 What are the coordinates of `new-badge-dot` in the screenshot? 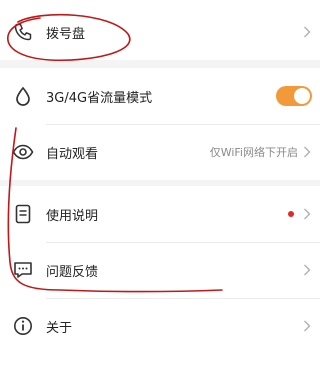 It's located at (291, 214).